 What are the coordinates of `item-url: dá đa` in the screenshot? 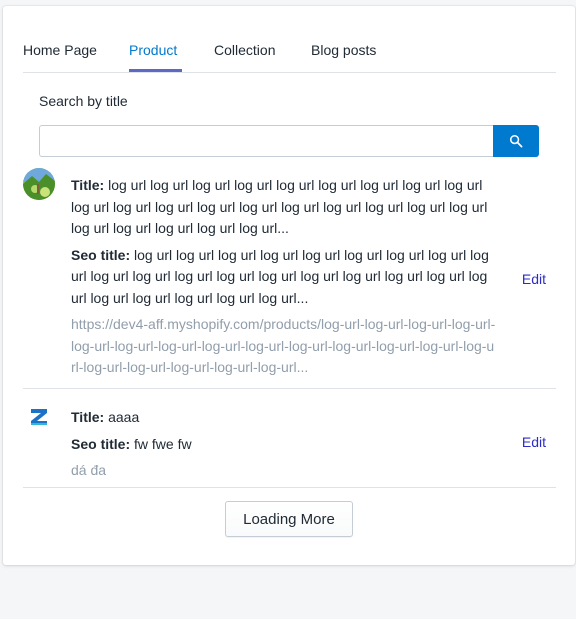 It's located at (89, 470).